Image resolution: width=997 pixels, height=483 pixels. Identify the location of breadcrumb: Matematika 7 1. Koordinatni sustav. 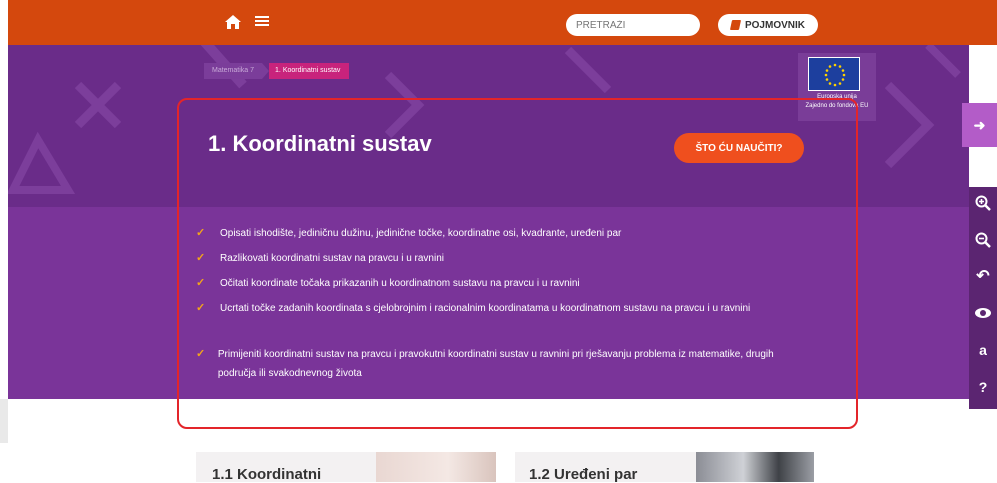
(277, 71).